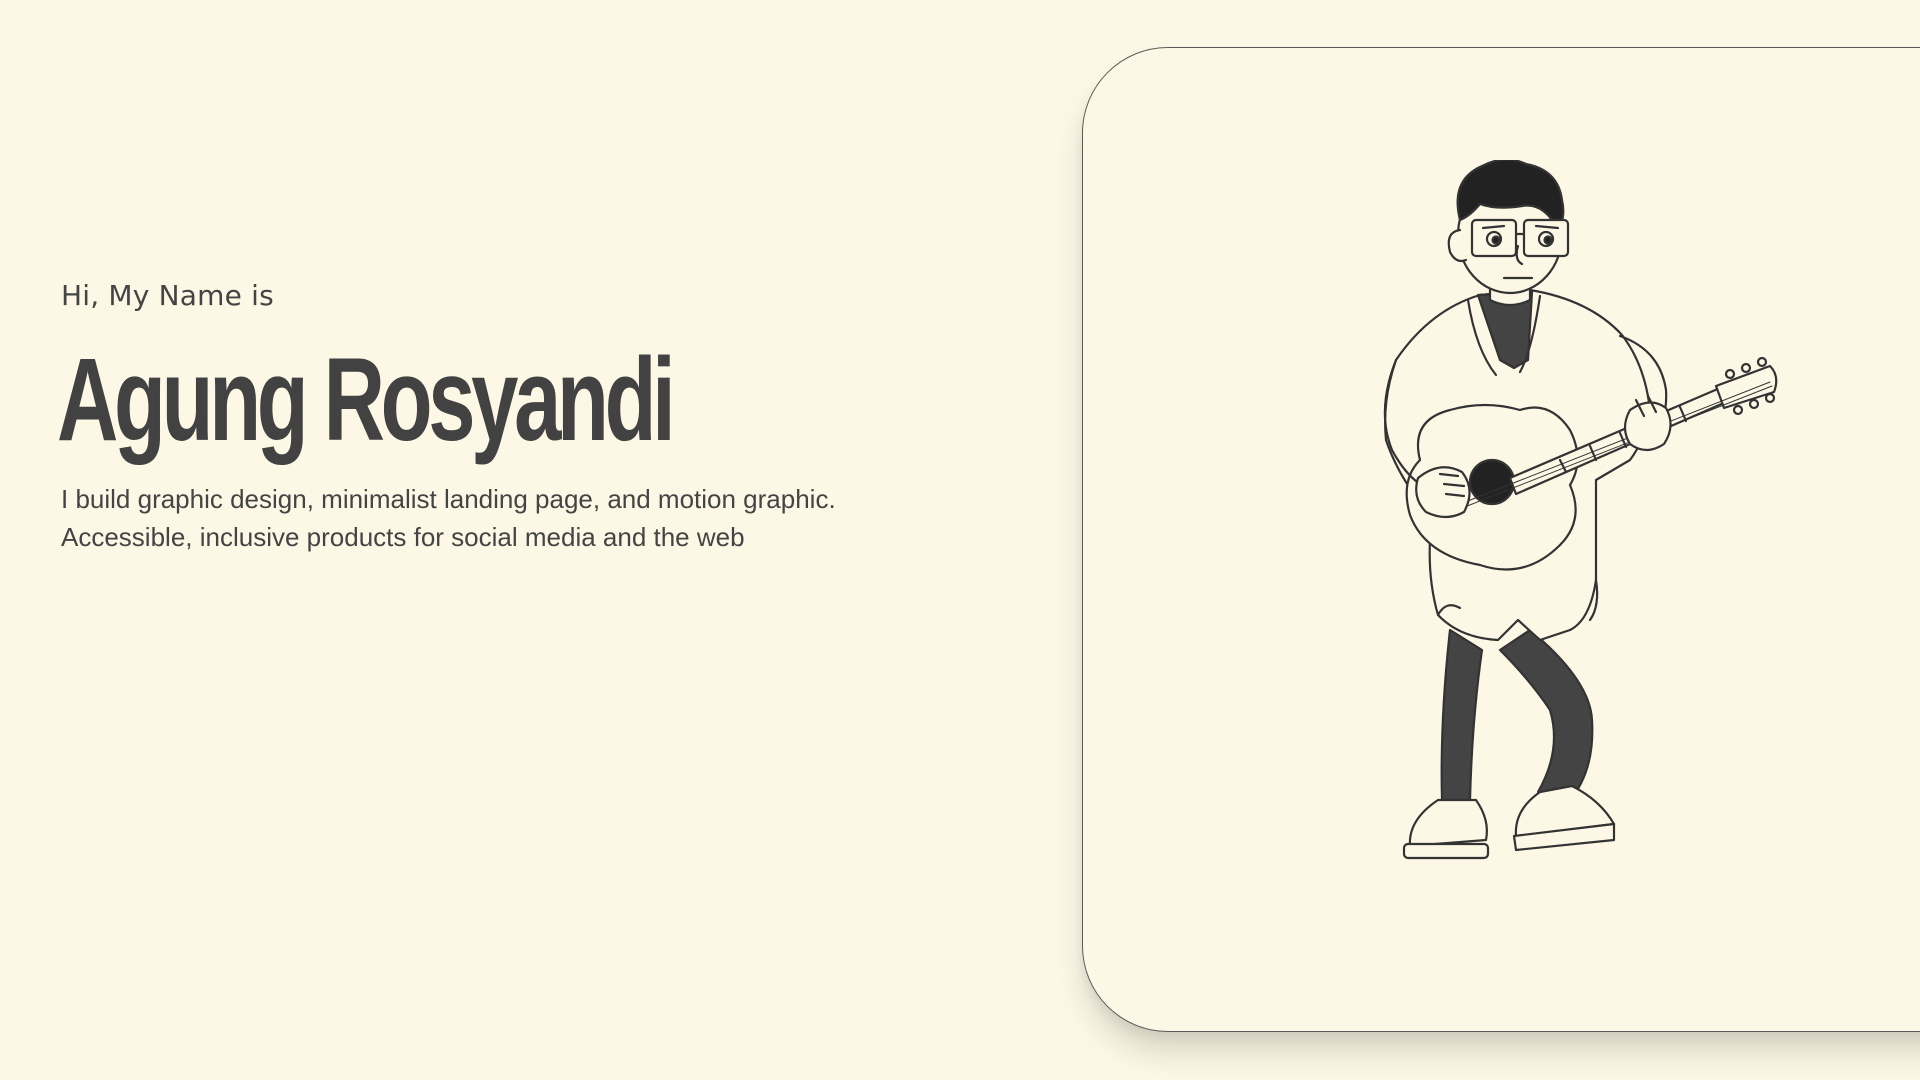 The image size is (1920, 1080). What do you see at coordinates (1580, 510) in the screenshot?
I see `guitarist-illustration-icon` at bounding box center [1580, 510].